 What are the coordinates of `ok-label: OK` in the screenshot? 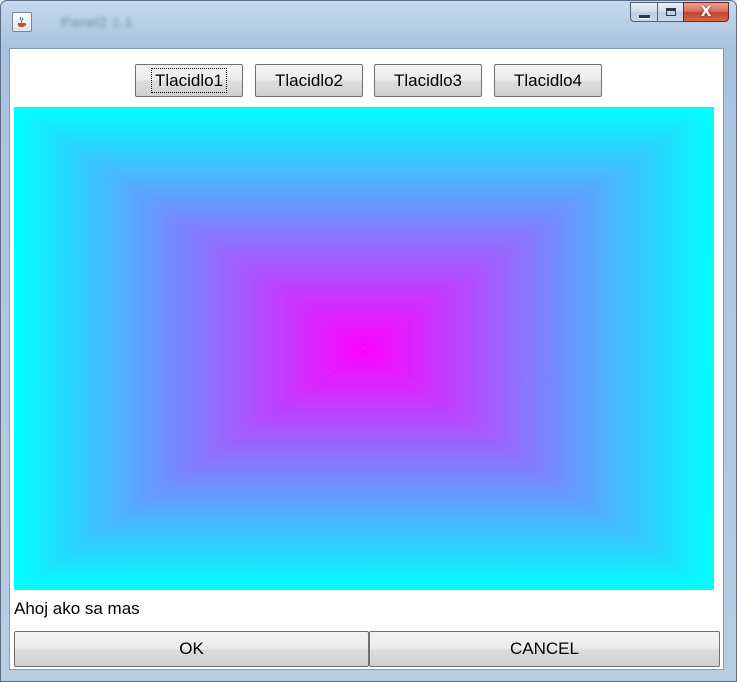 It's located at (191, 648).